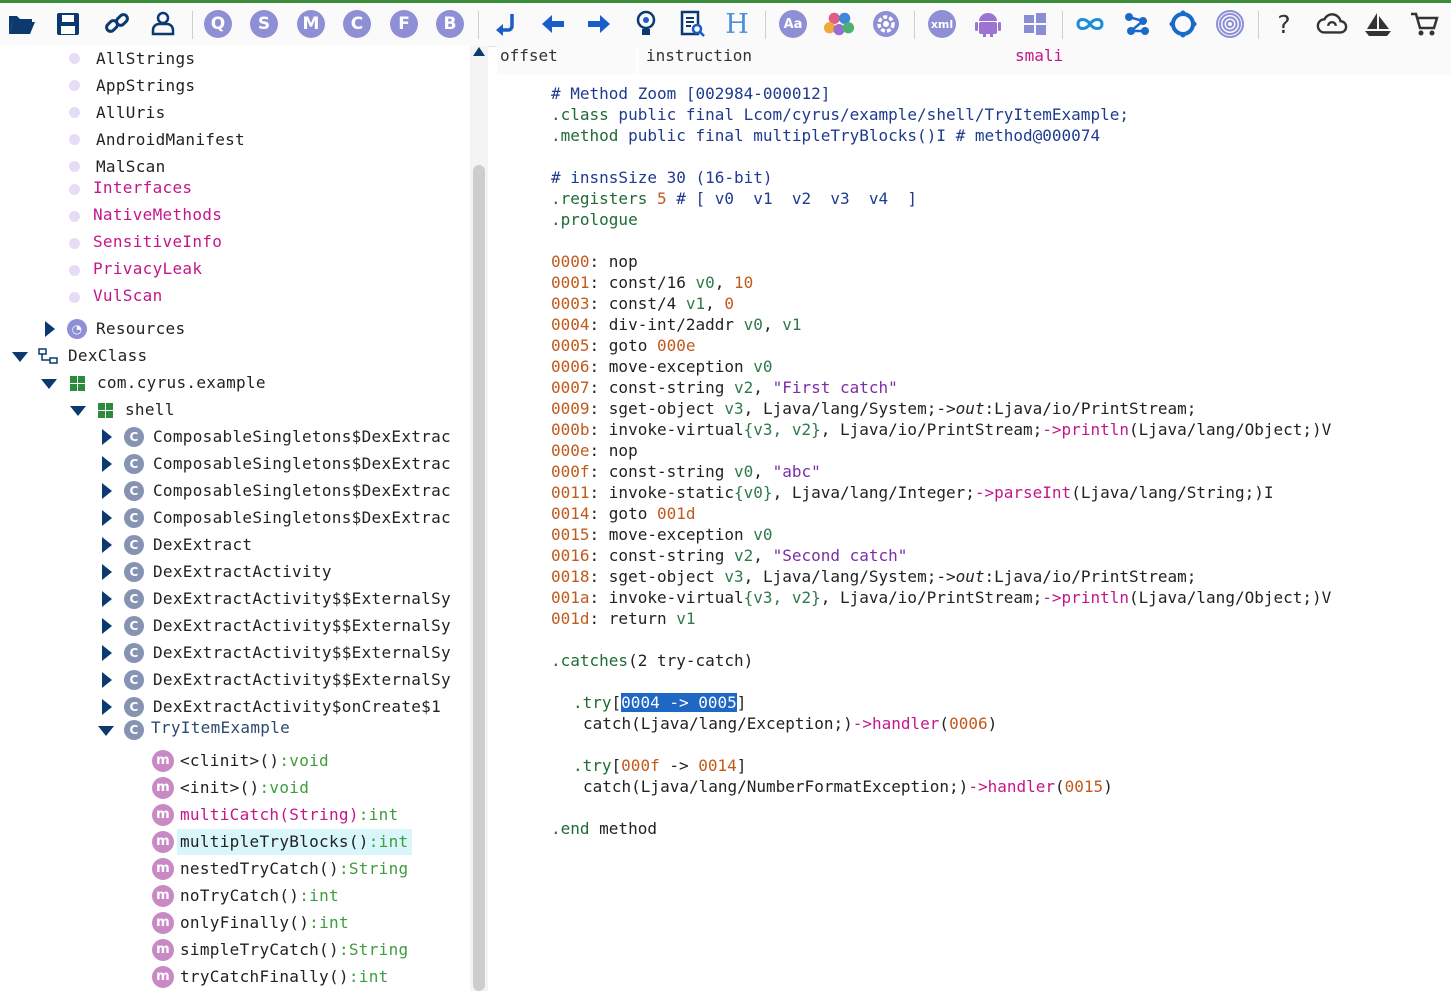  Describe the element at coordinates (235, 896) in the screenshot. I see `tree-method-notrycatch: m noTryCatch():int` at that location.